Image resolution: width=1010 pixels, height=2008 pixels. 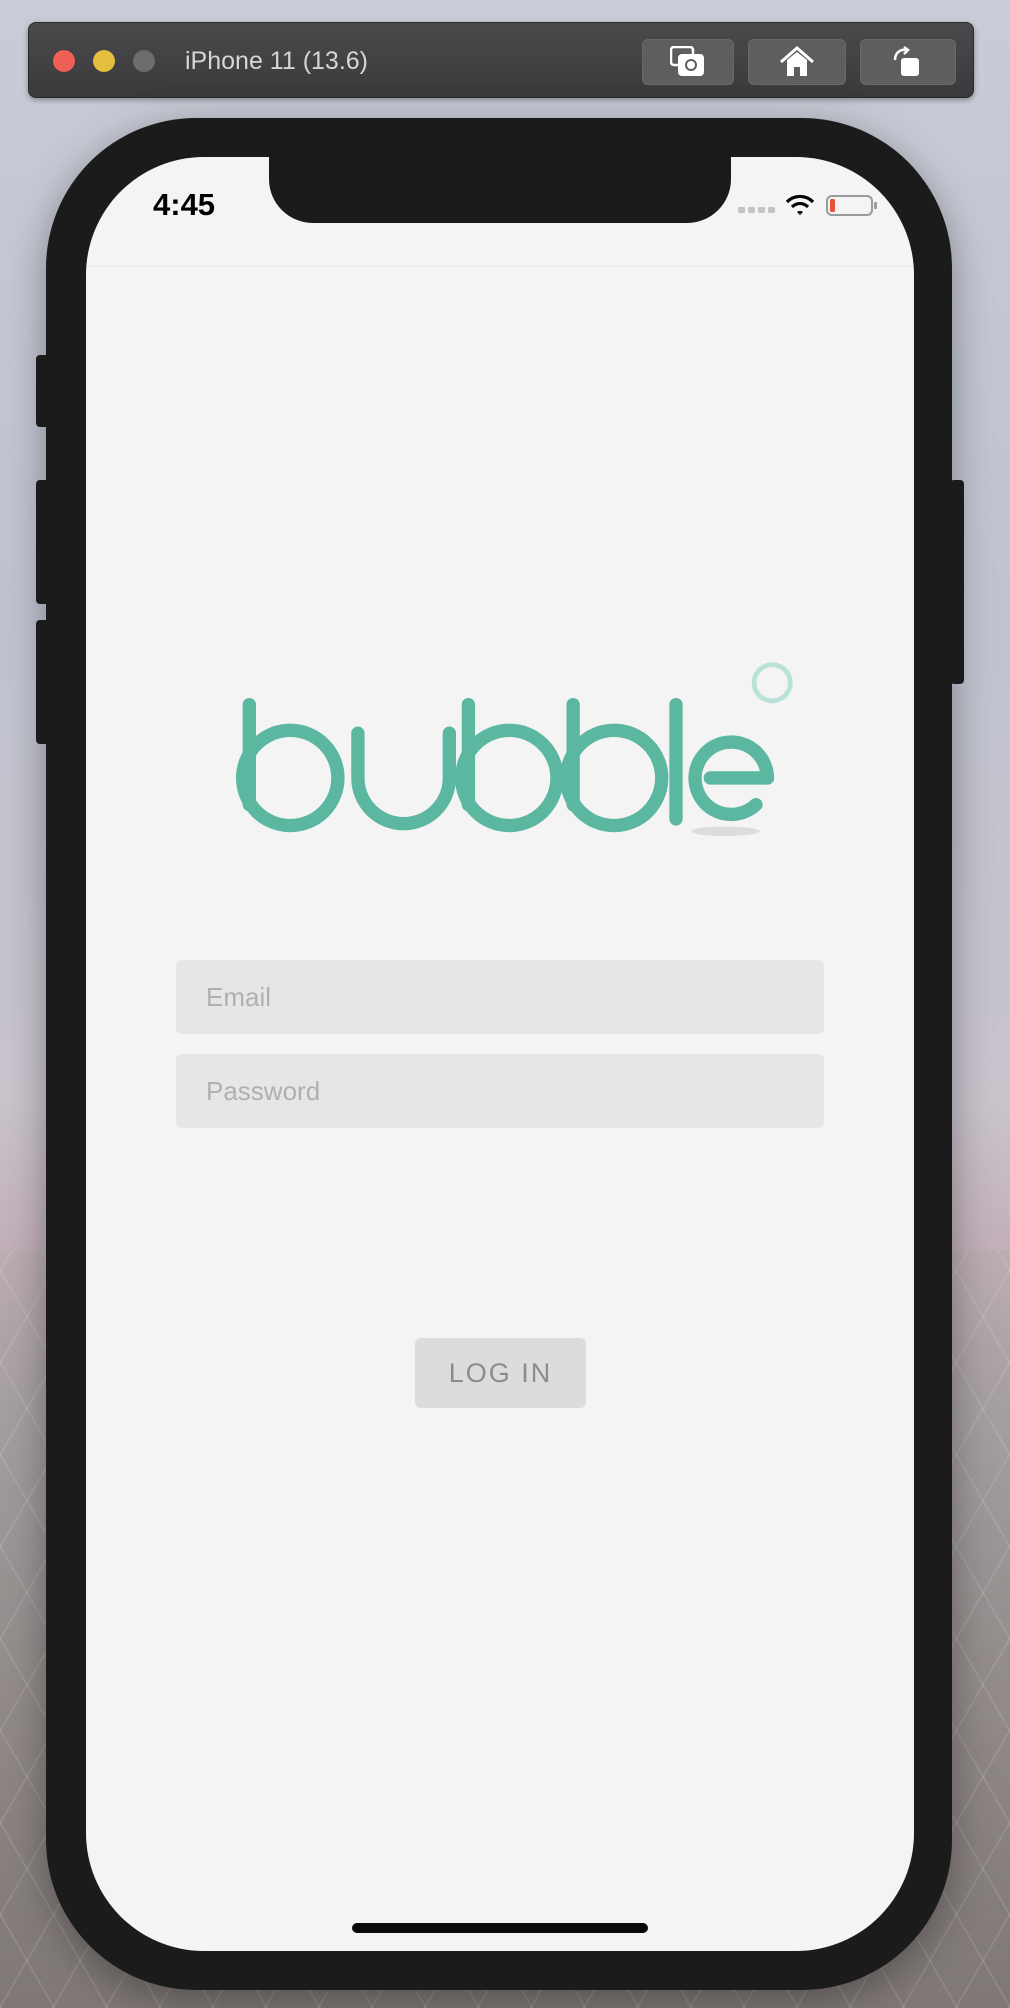 I want to click on home-icon, so click(x=797, y=61).